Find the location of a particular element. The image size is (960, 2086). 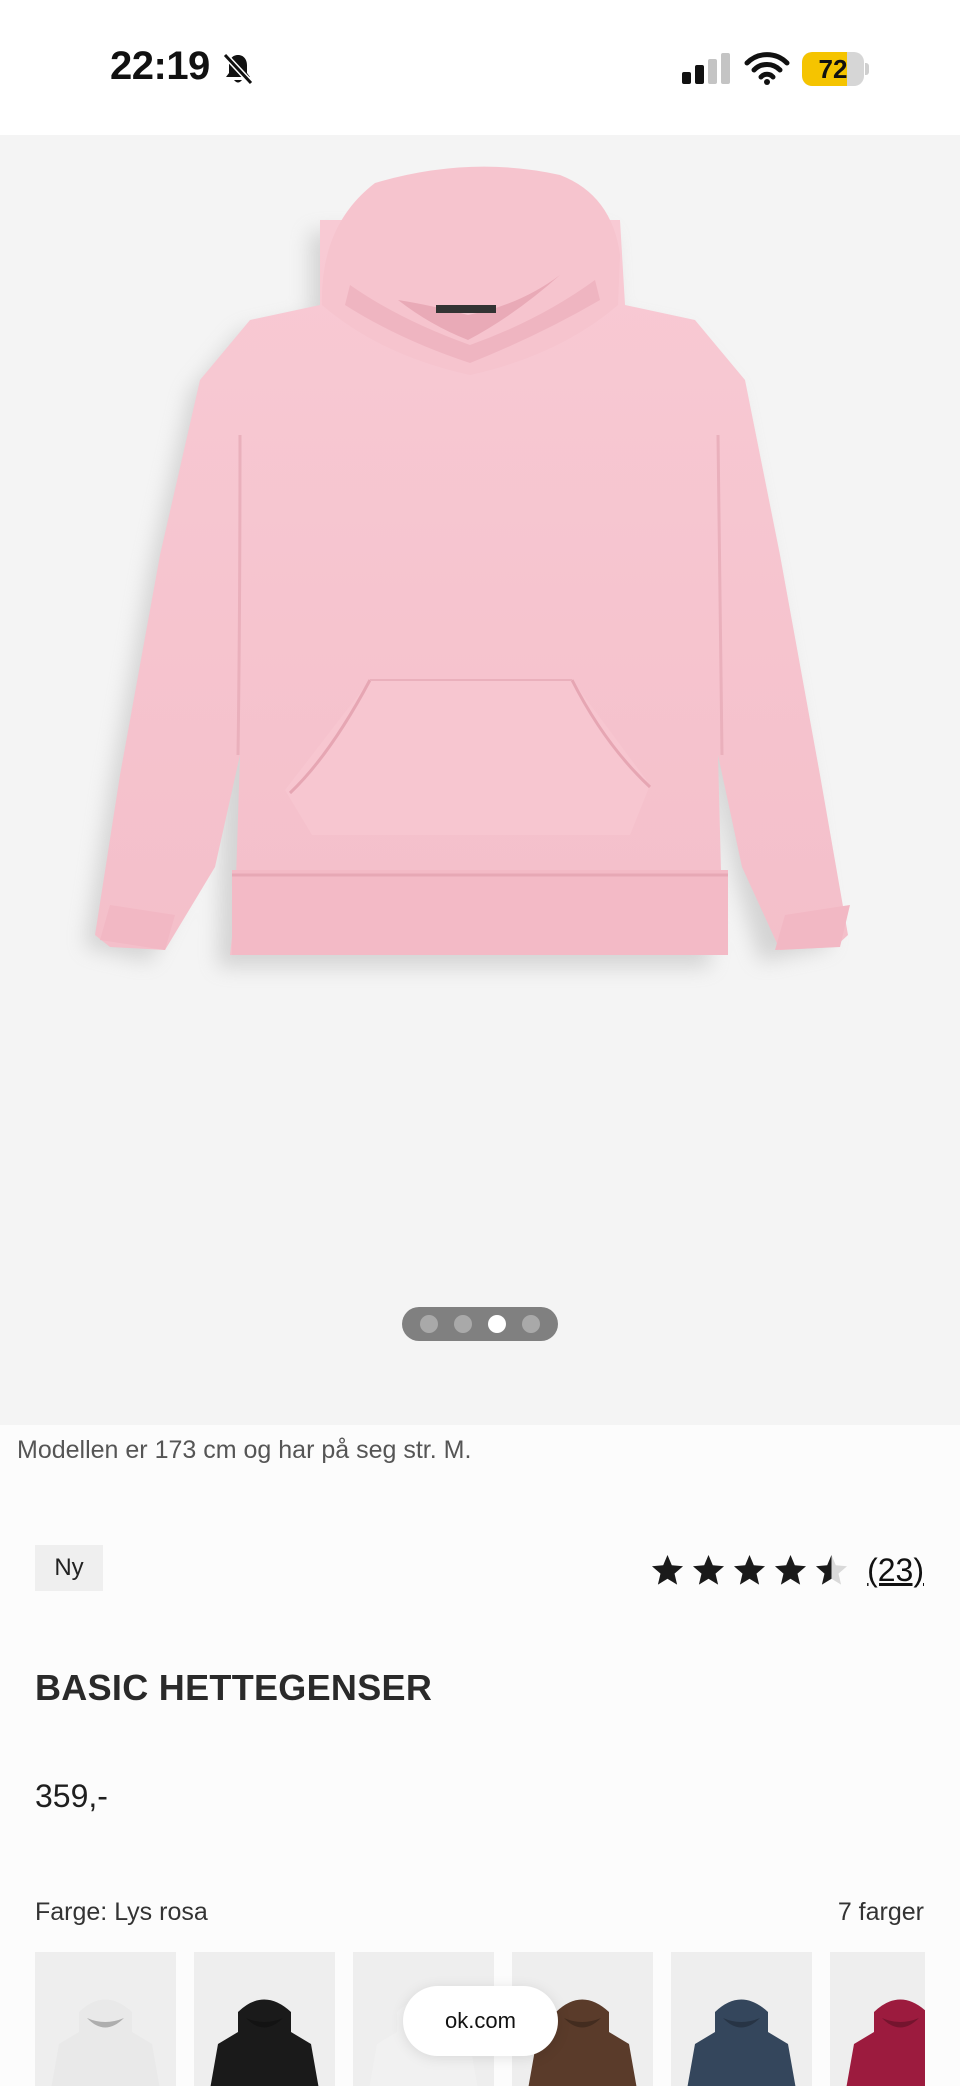

rating: (23) is located at coordinates (787, 1570).